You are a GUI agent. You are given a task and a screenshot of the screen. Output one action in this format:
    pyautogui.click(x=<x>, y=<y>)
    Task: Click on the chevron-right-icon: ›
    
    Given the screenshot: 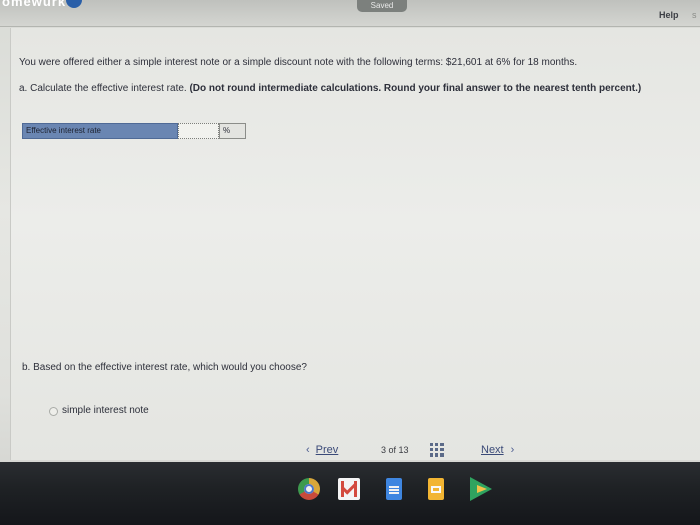 What is the action you would take?
    pyautogui.click(x=512, y=450)
    